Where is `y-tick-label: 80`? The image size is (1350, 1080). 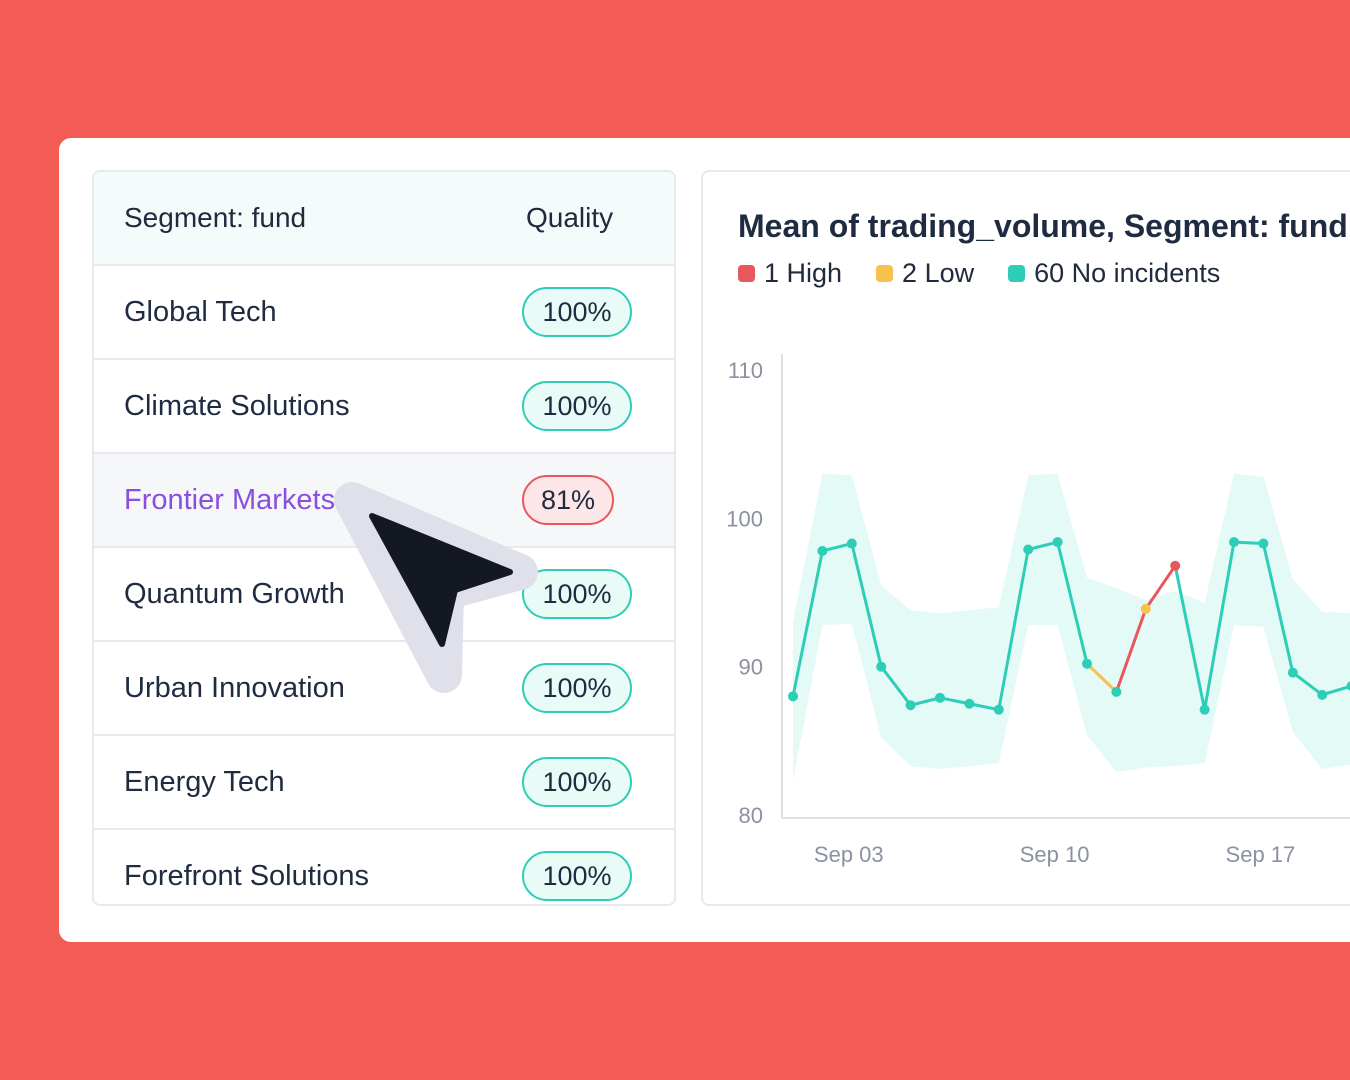
y-tick-label: 80 is located at coordinates (751, 815).